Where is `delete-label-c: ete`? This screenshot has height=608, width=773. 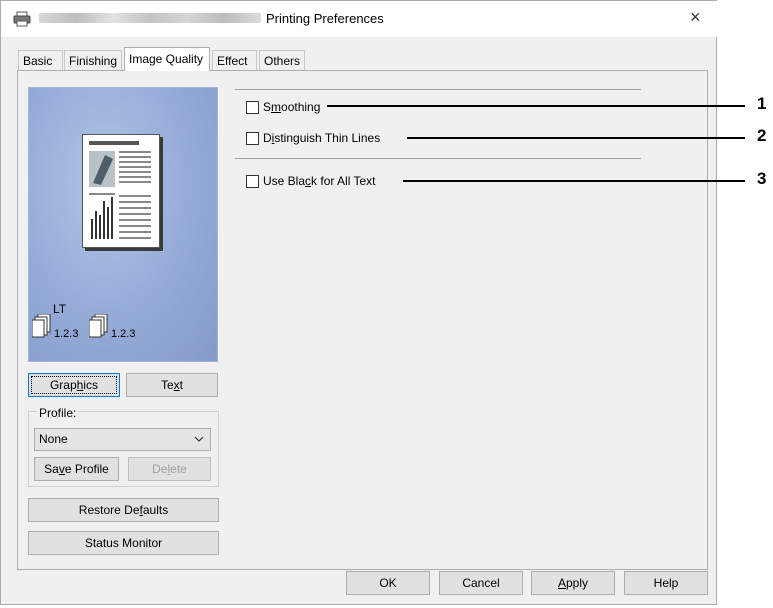
delete-label-c: ete is located at coordinates (178, 469).